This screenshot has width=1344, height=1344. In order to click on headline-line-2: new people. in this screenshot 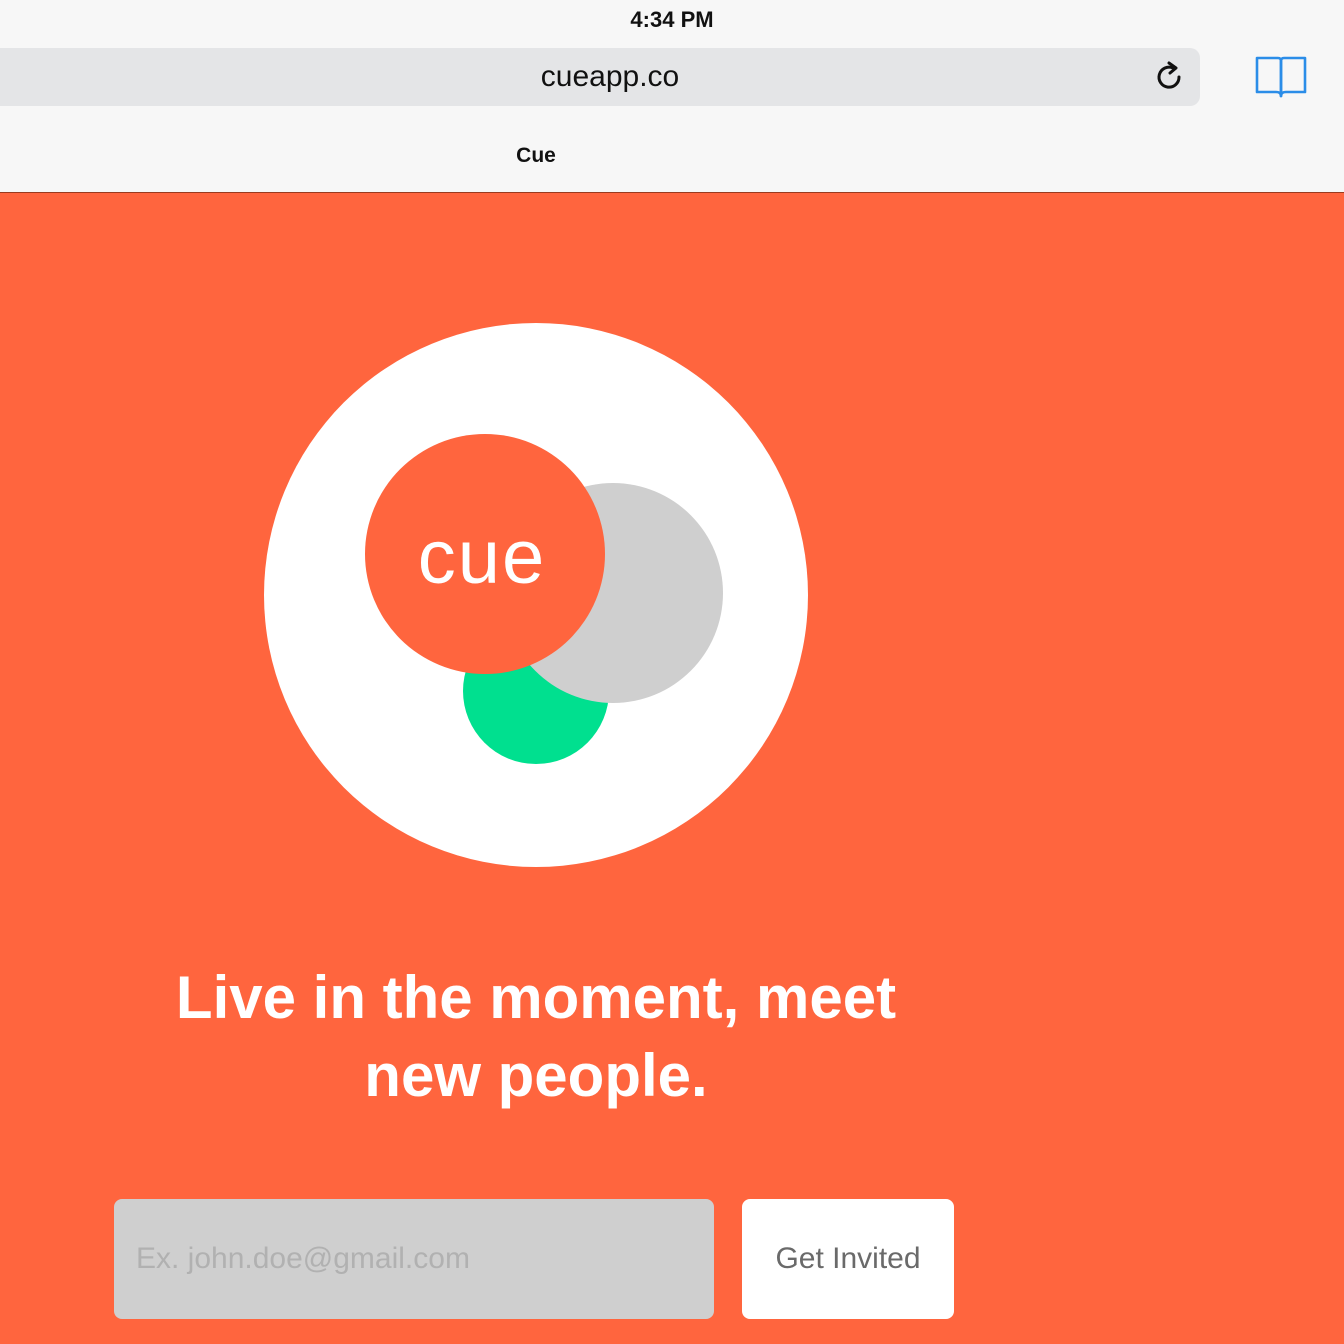, I will do `click(536, 1075)`.